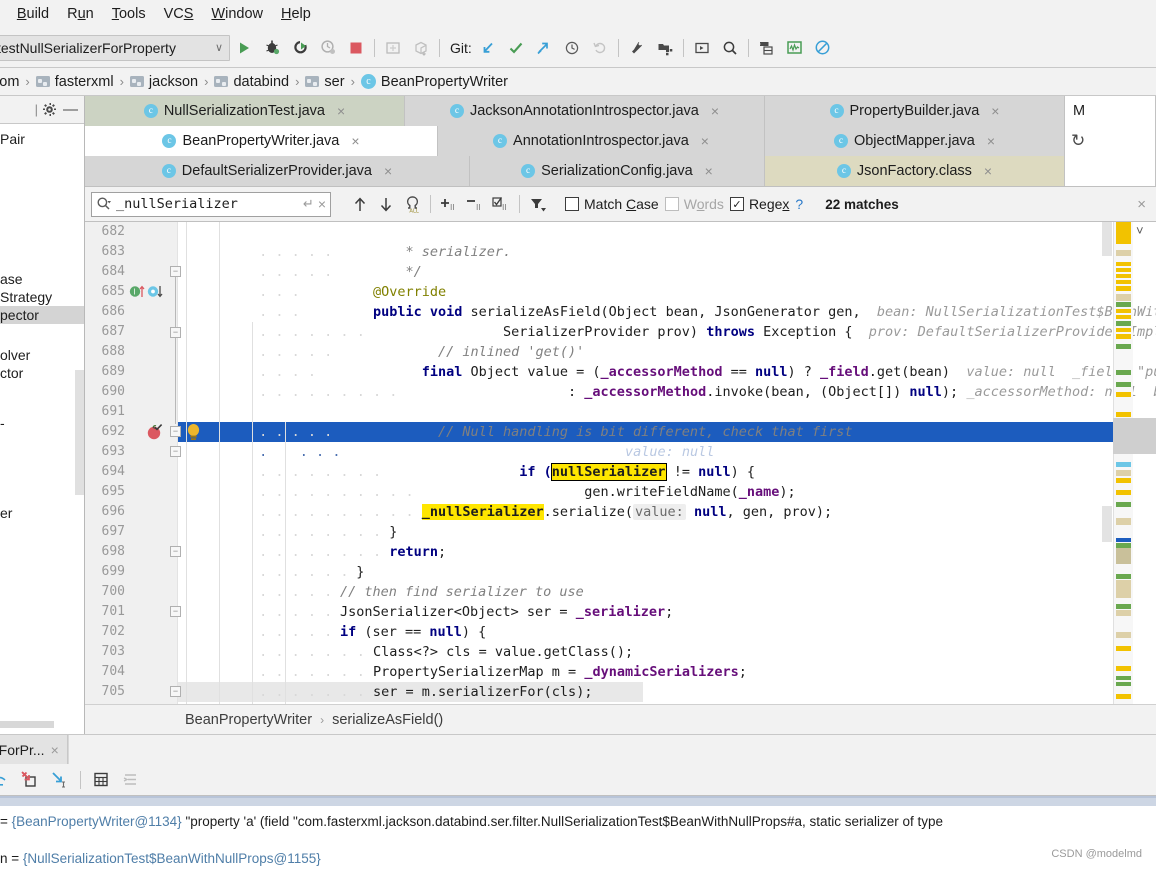 The width and height of the screenshot is (1156, 874). I want to click on tab-propertybuilder: c PropertyBuilder.java ×, so click(915, 111).